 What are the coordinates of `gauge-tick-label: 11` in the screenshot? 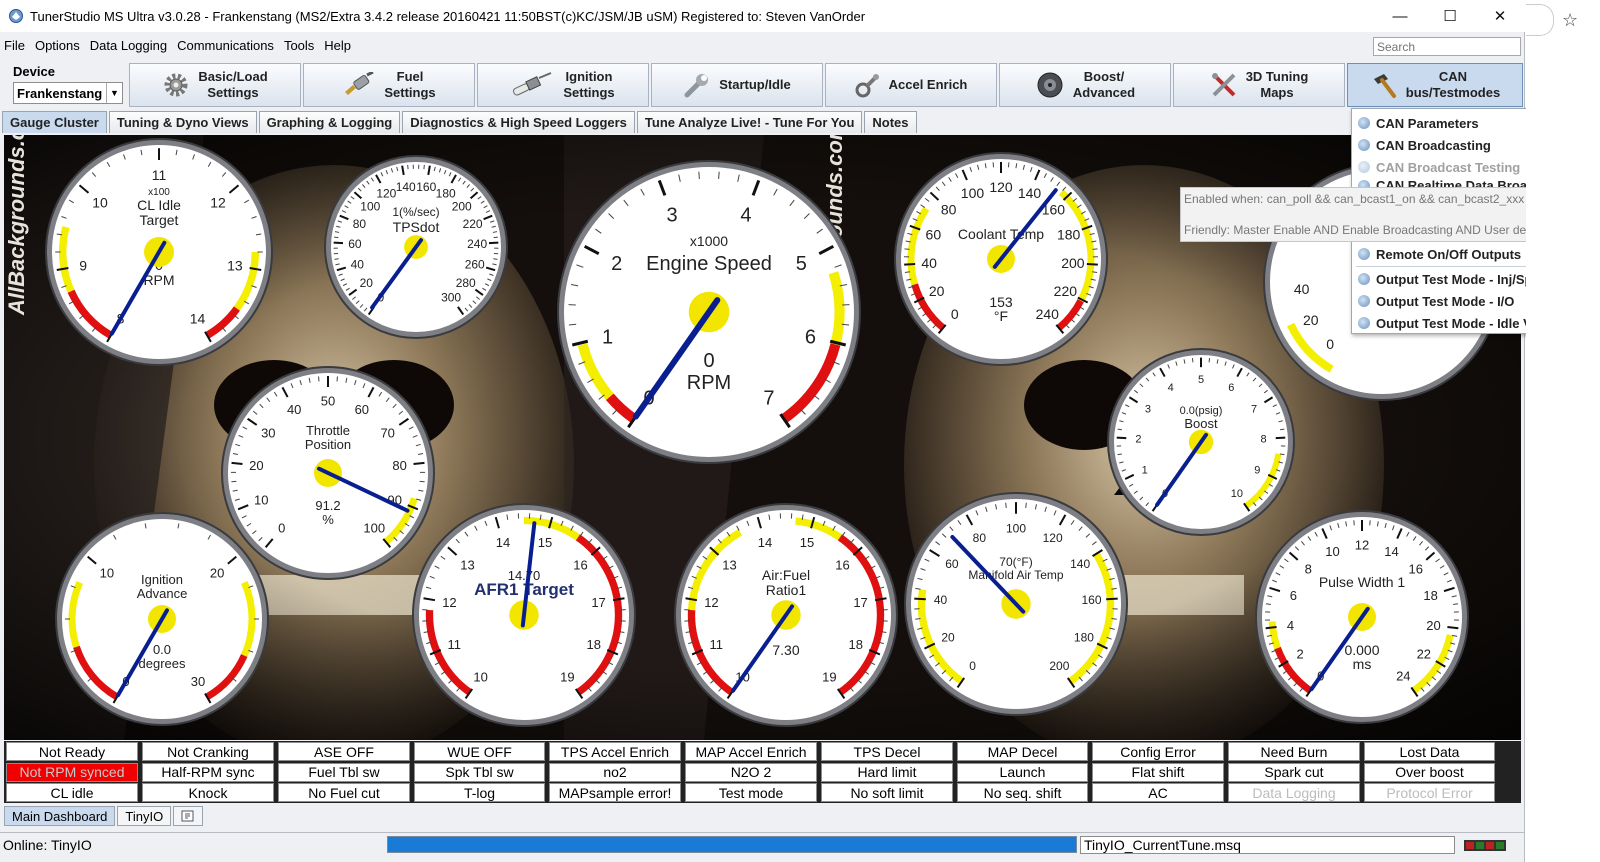 It's located at (717, 644).